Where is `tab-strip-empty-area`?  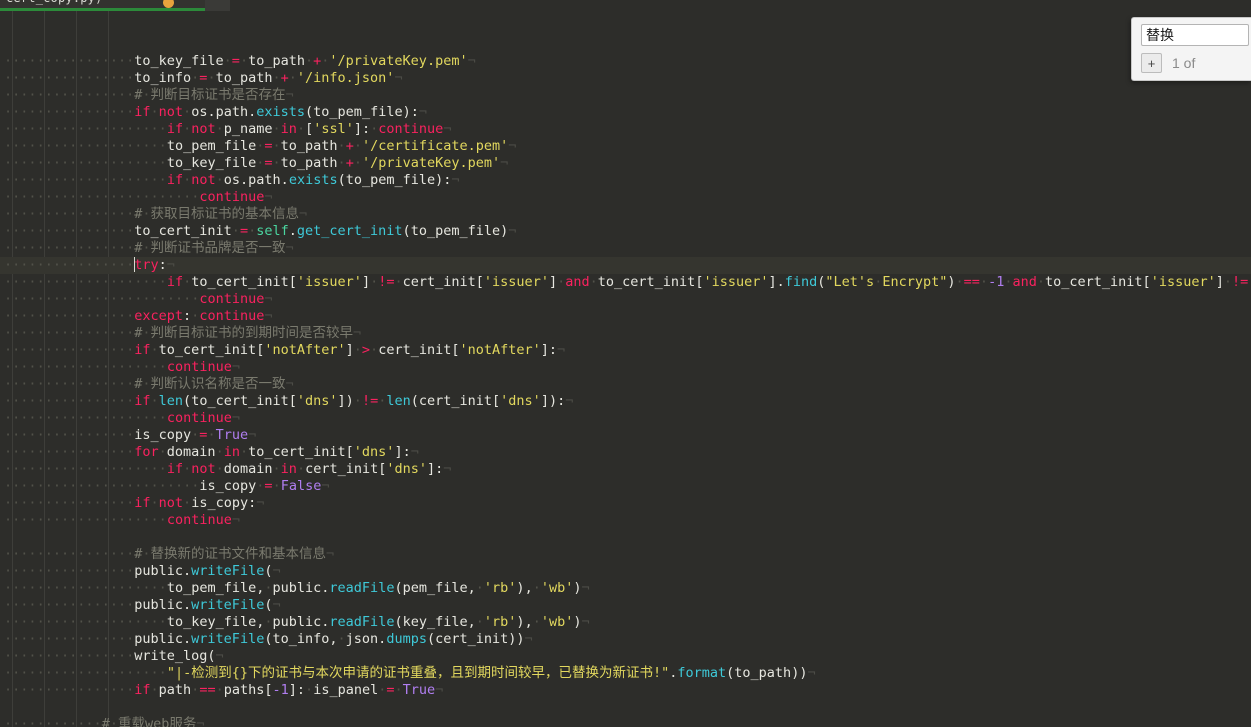 tab-strip-empty-area is located at coordinates (217, 5).